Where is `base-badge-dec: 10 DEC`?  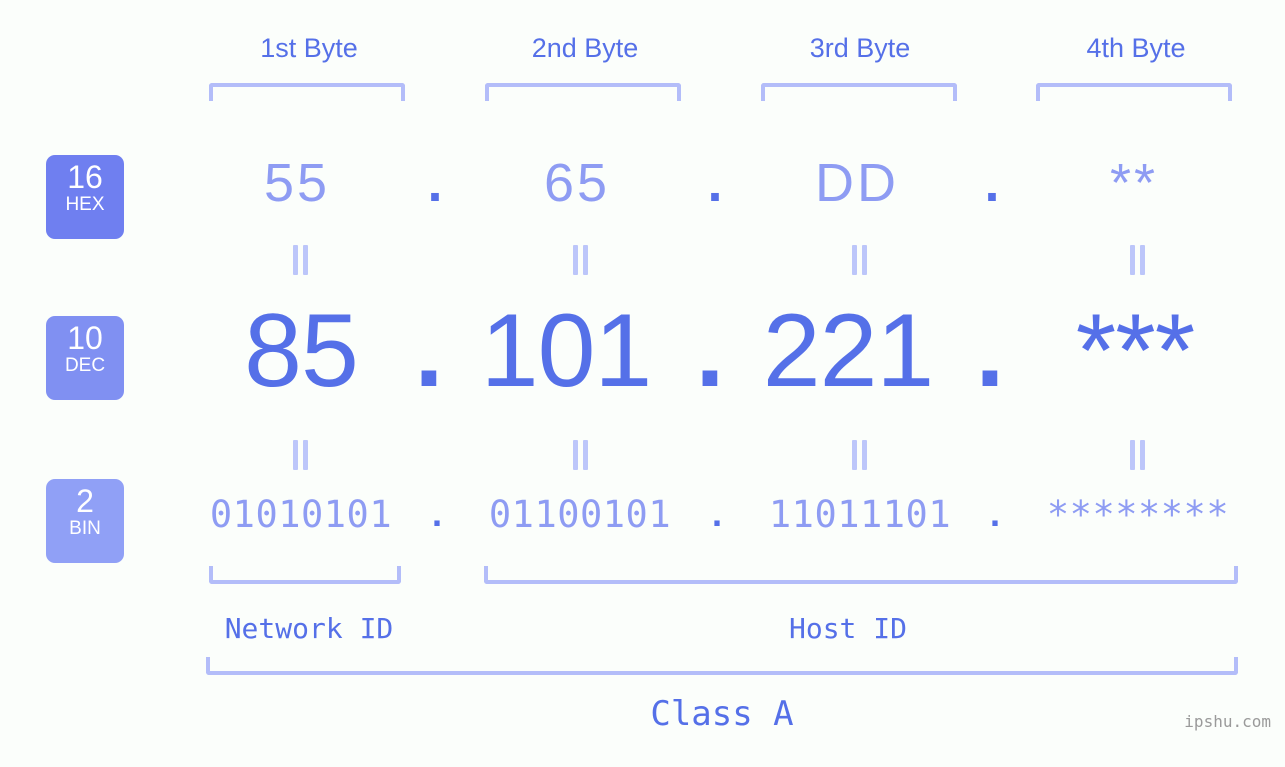 base-badge-dec: 10 DEC is located at coordinates (85, 358).